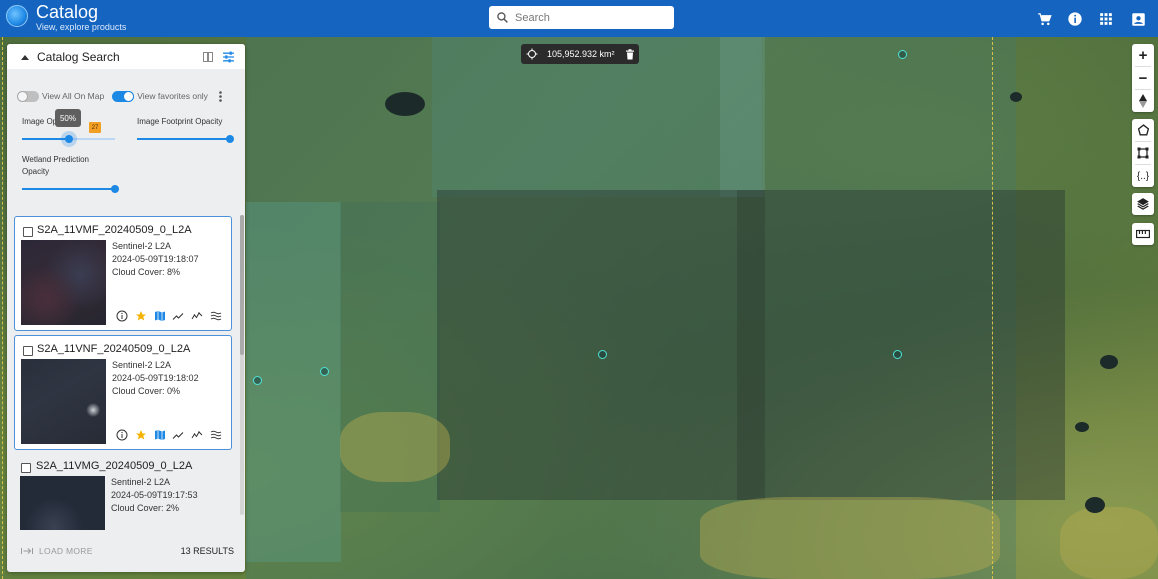 The height and width of the screenshot is (579, 1158). Describe the element at coordinates (1106, 19) in the screenshot. I see `apps-grid-icon` at that location.